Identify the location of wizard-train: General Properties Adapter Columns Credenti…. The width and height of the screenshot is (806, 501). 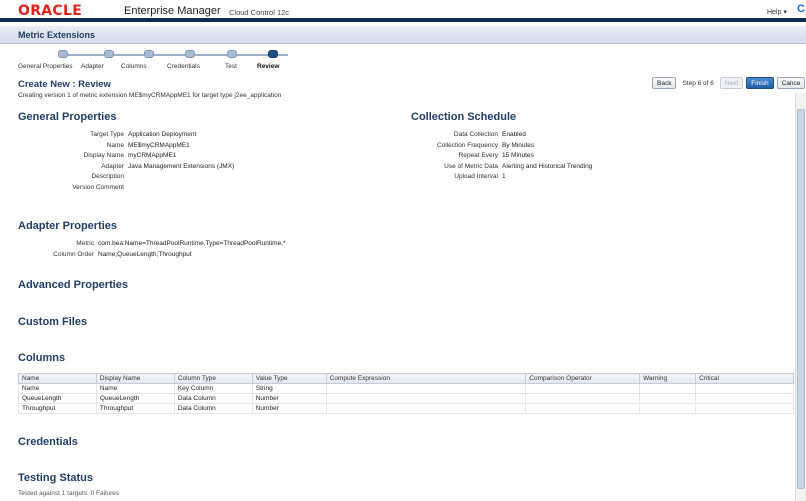
(163, 62).